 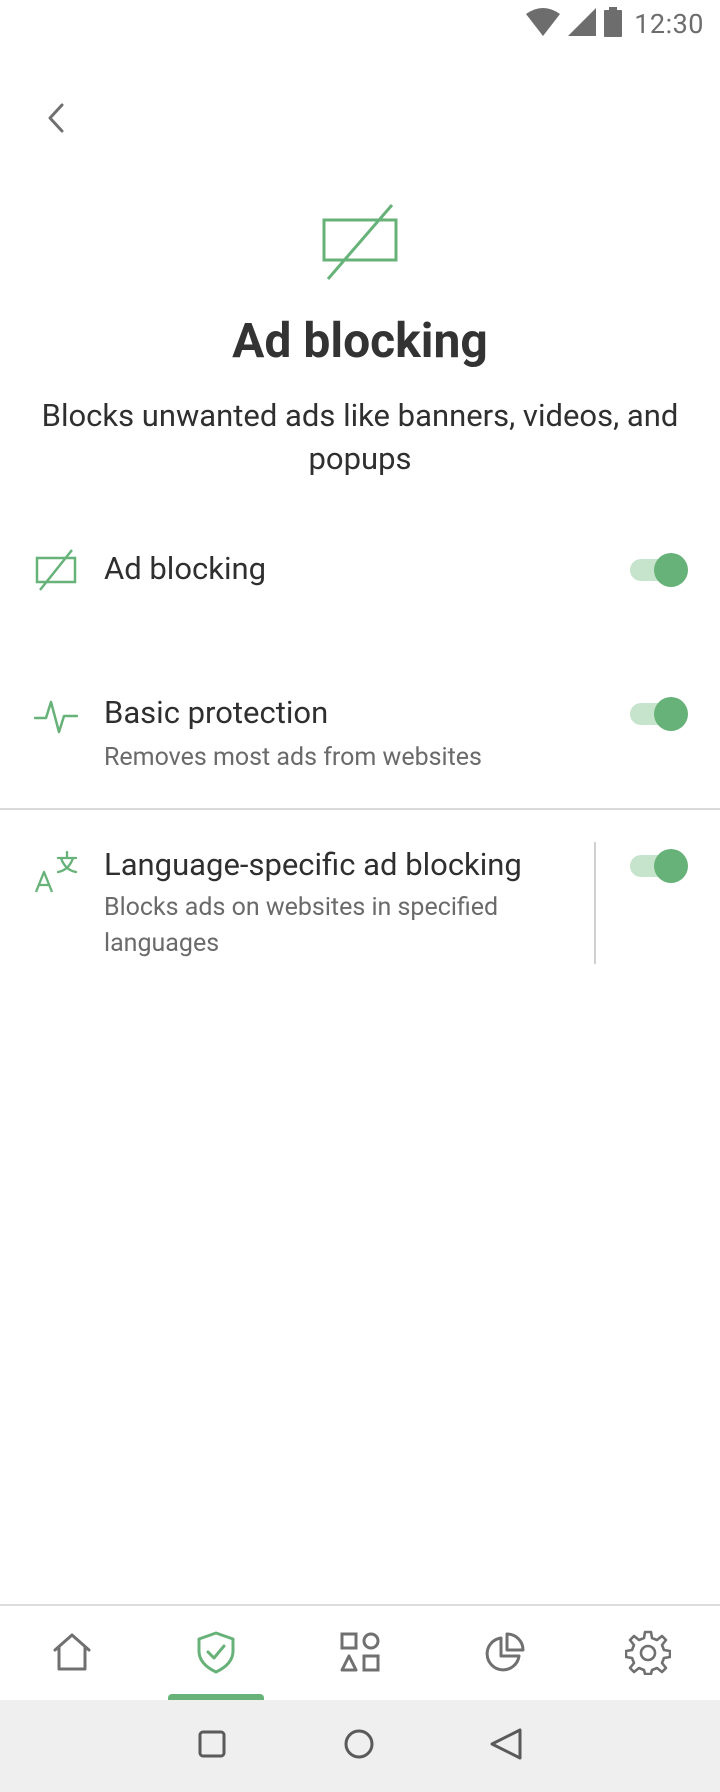 I want to click on apps-icon, so click(x=360, y=1654).